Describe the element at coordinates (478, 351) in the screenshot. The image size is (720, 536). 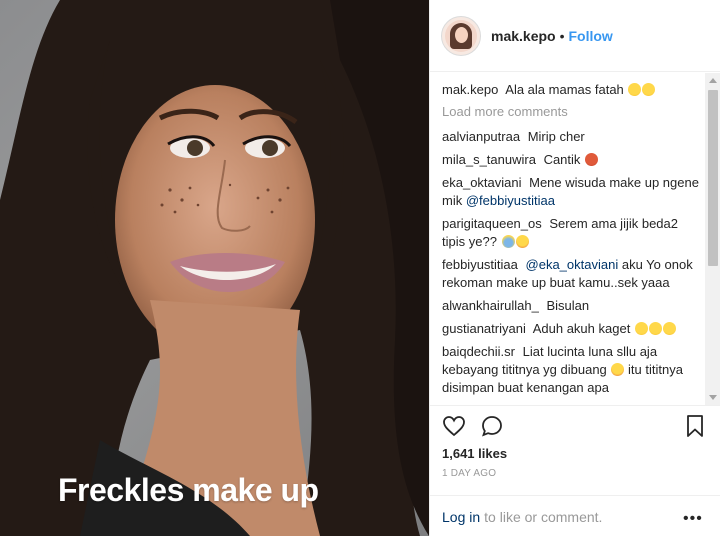
I see `comment-username: baiqdechii.sr` at that location.